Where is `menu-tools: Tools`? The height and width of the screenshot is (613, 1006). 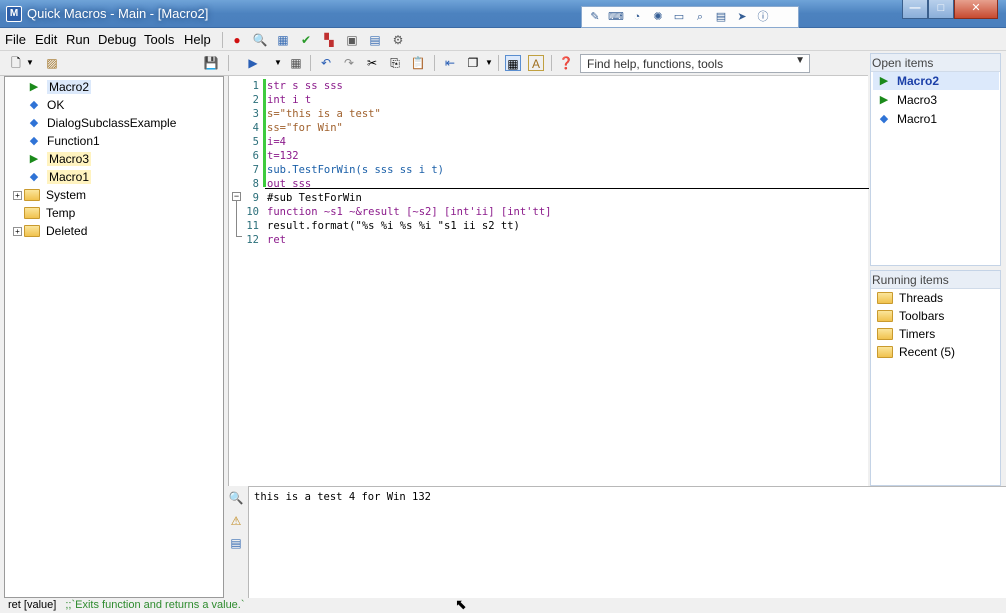
menu-tools: Tools is located at coordinates (159, 39).